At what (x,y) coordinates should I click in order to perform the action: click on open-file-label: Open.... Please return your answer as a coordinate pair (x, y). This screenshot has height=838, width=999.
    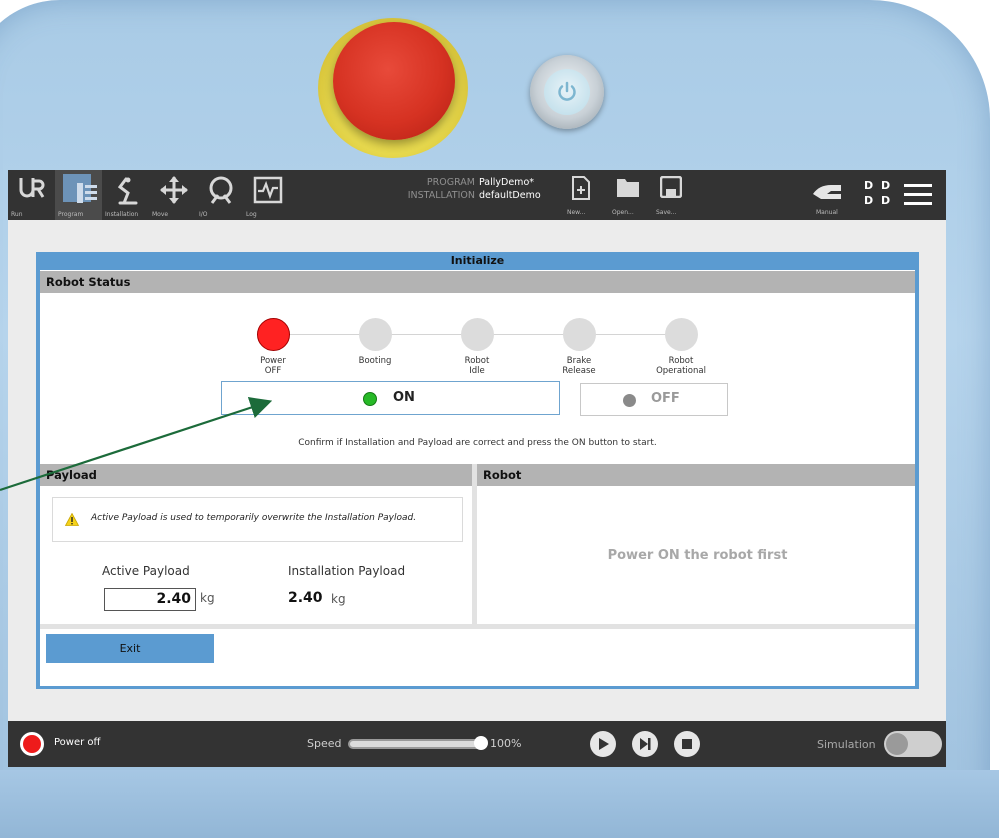
    Looking at the image, I should click on (623, 212).